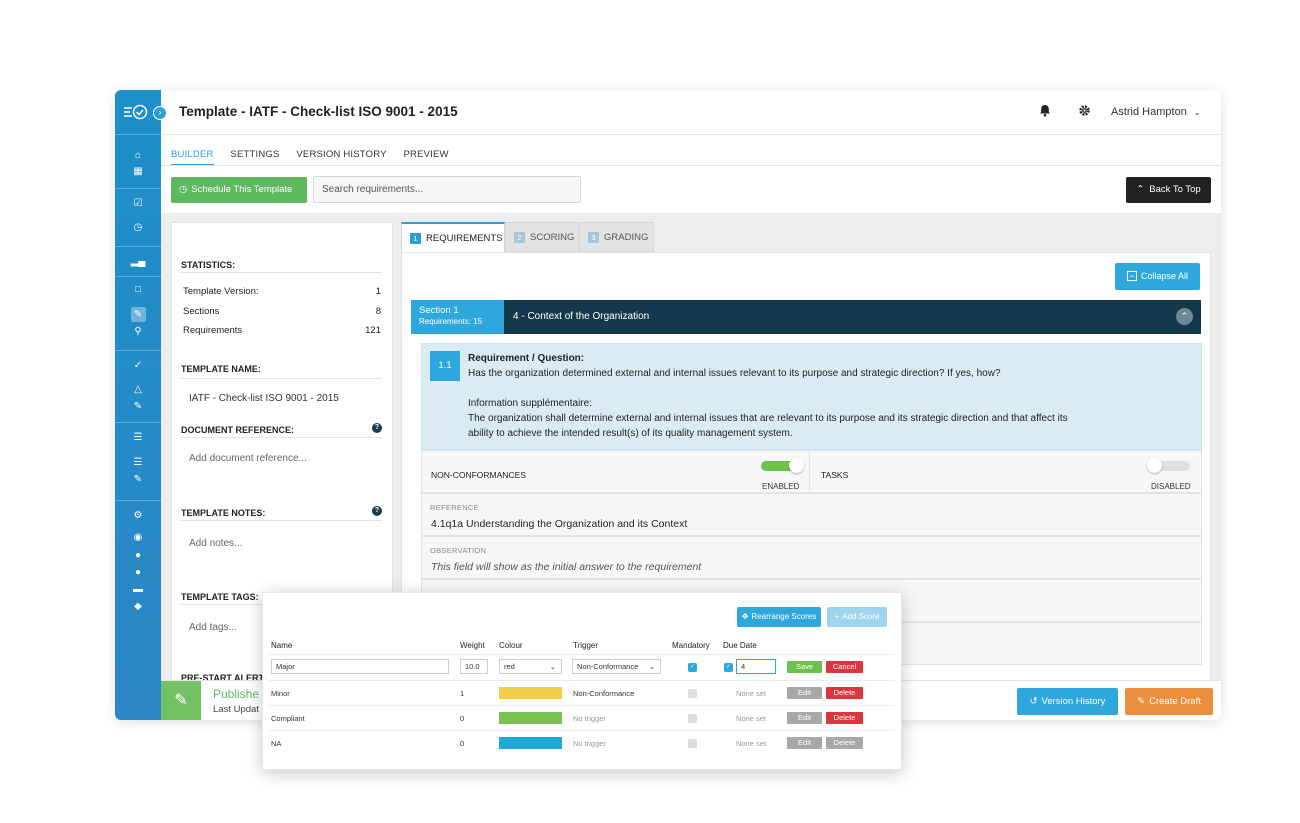  I want to click on section-count: Requirements: 15, so click(451, 321).